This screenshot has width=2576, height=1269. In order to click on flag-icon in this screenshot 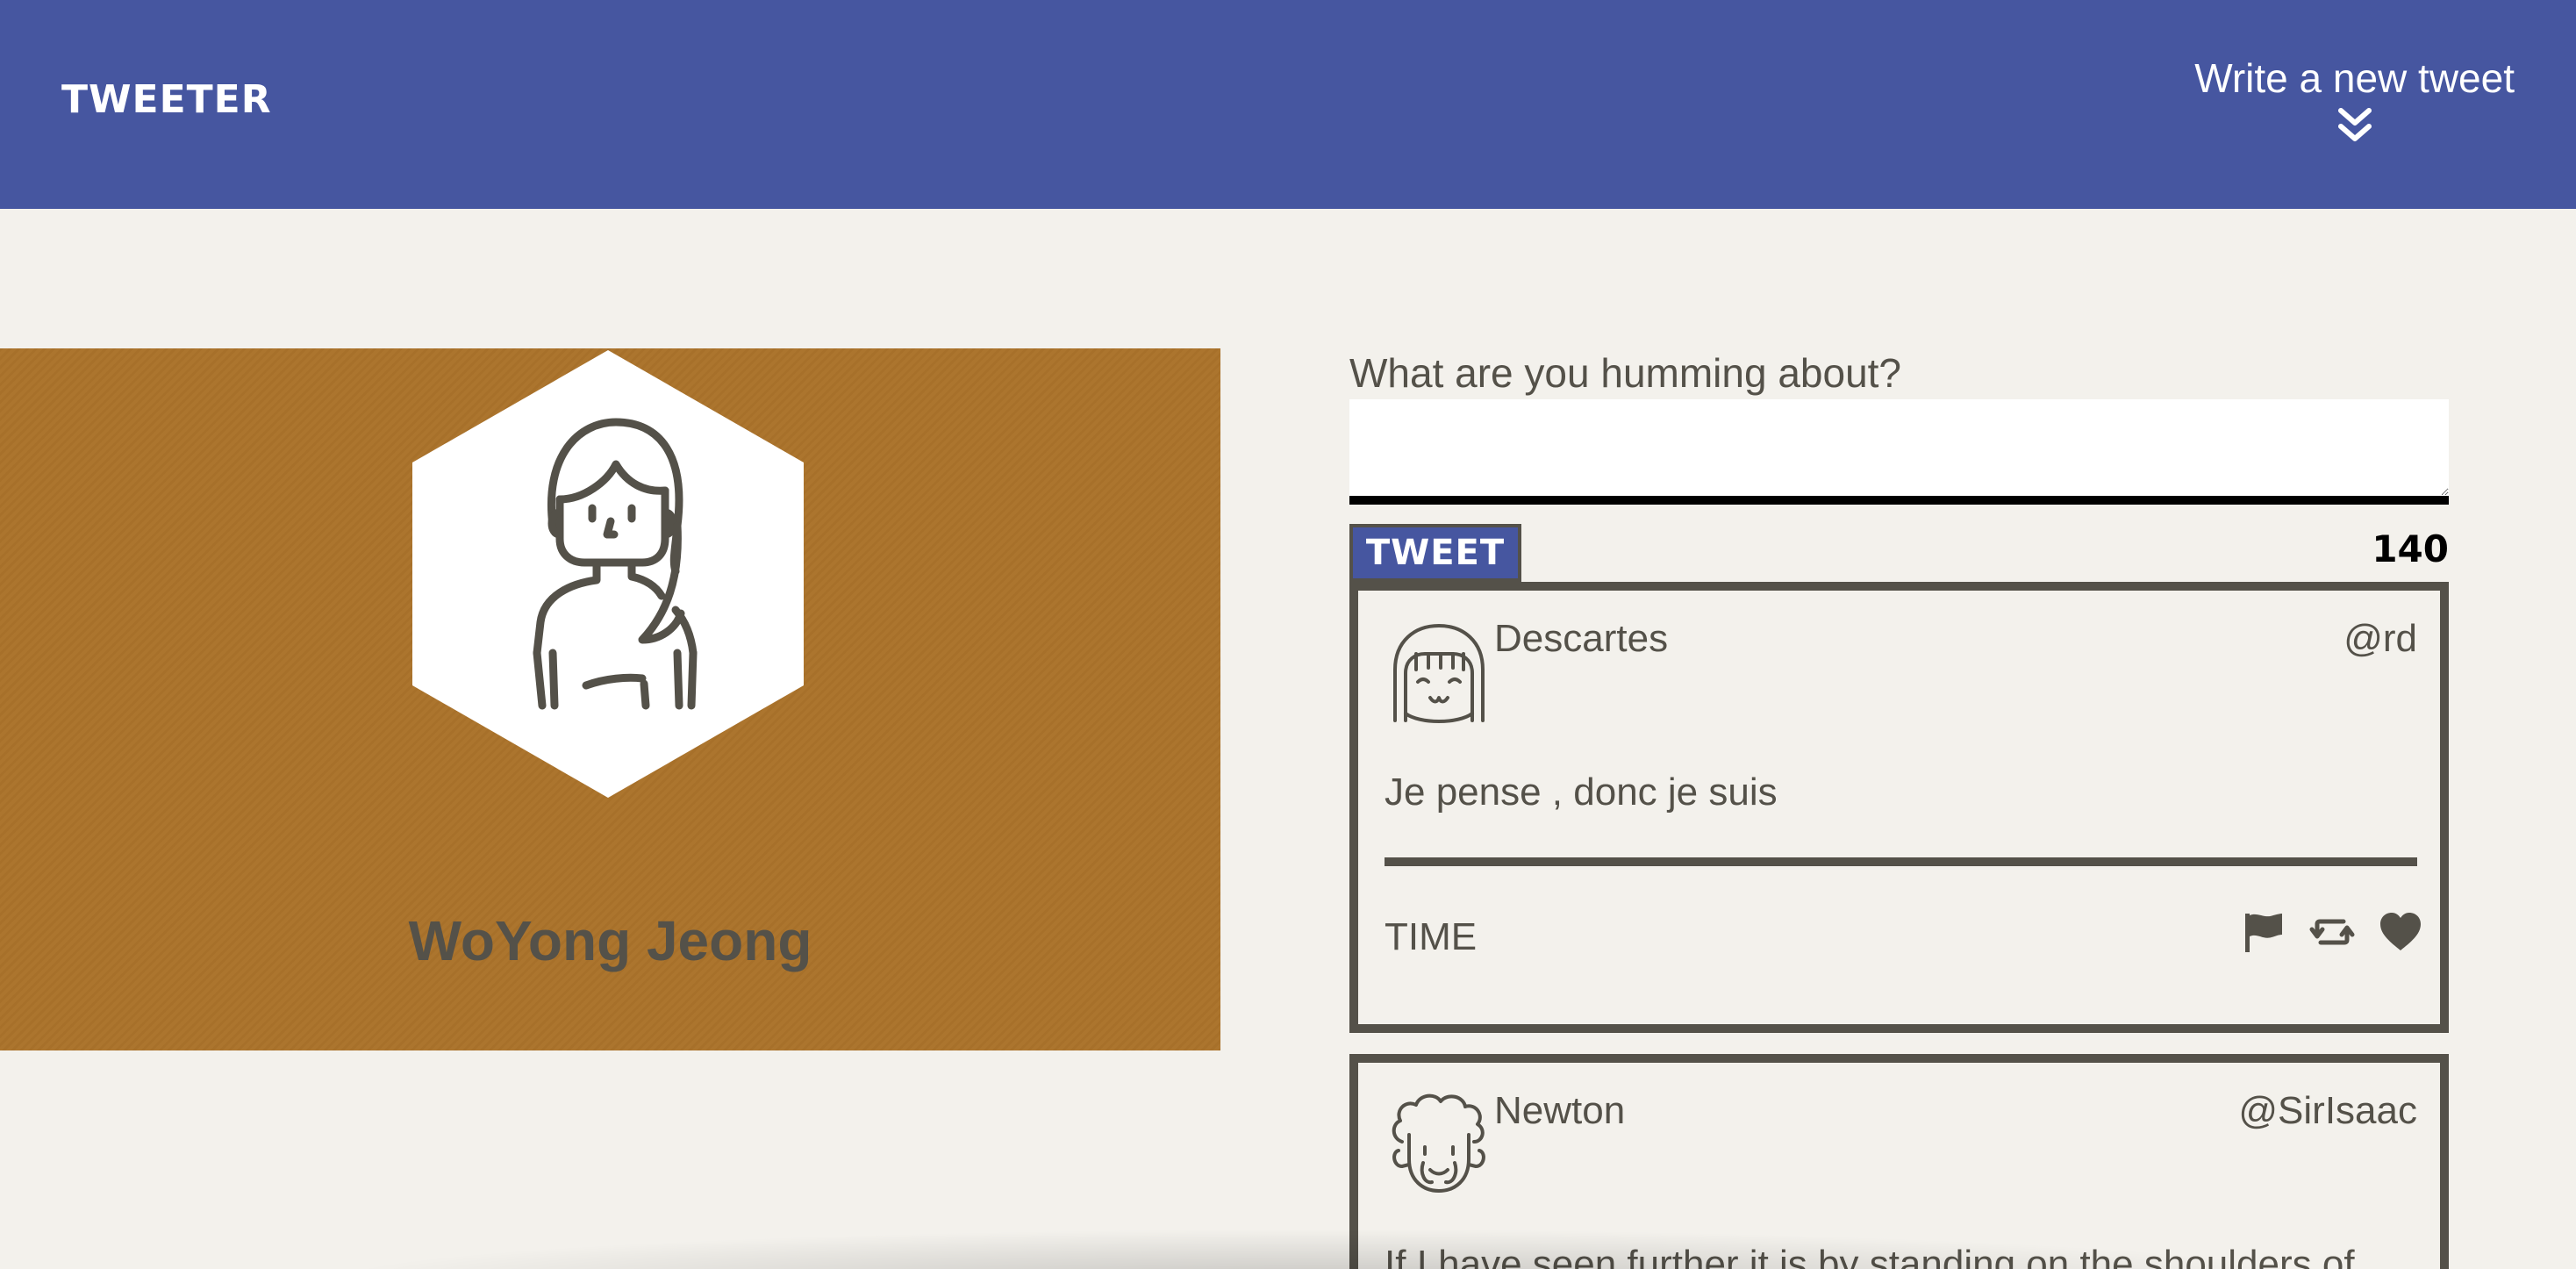, I will do `click(2263, 932)`.